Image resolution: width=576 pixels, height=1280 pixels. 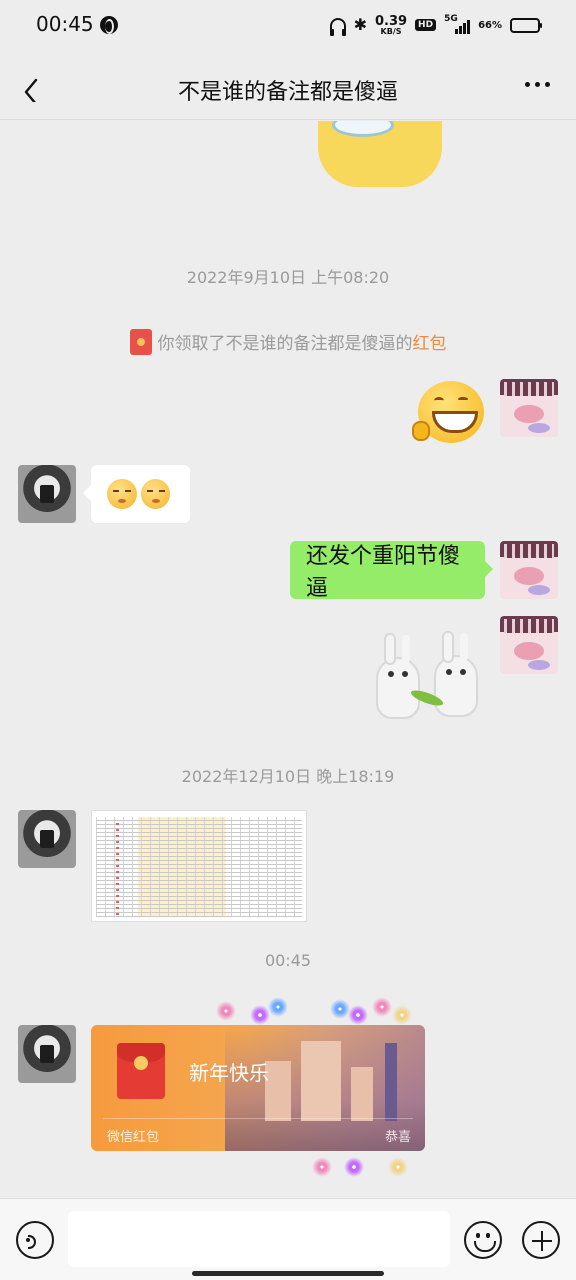 I want to click on red-packet-cover-label: 恭喜, so click(x=397, y=1137).